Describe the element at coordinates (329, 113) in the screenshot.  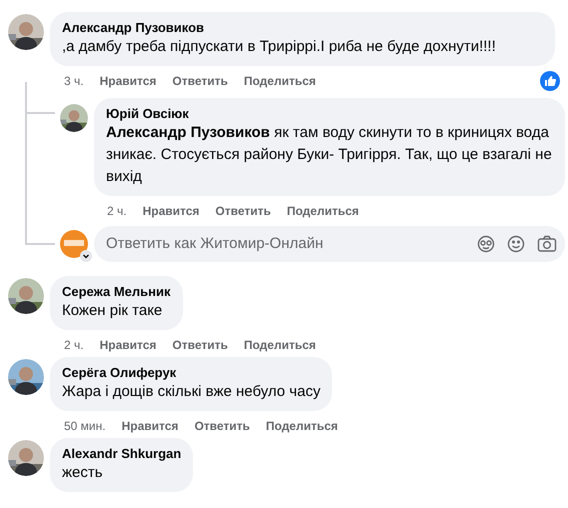
I see `comment-author: Юрій Овсіюк` at that location.